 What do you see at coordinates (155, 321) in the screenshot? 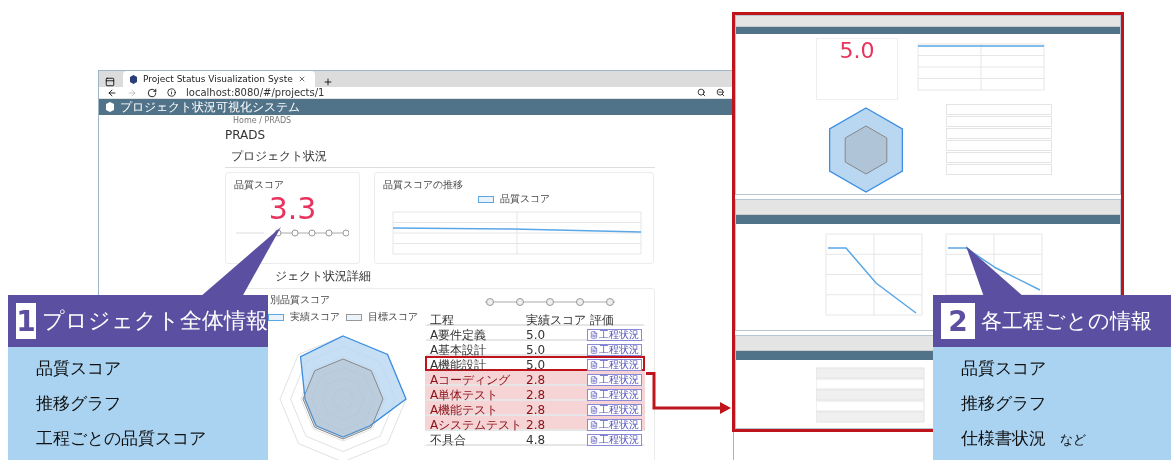
I see `callout-title: プロジェクト全体情報` at bounding box center [155, 321].